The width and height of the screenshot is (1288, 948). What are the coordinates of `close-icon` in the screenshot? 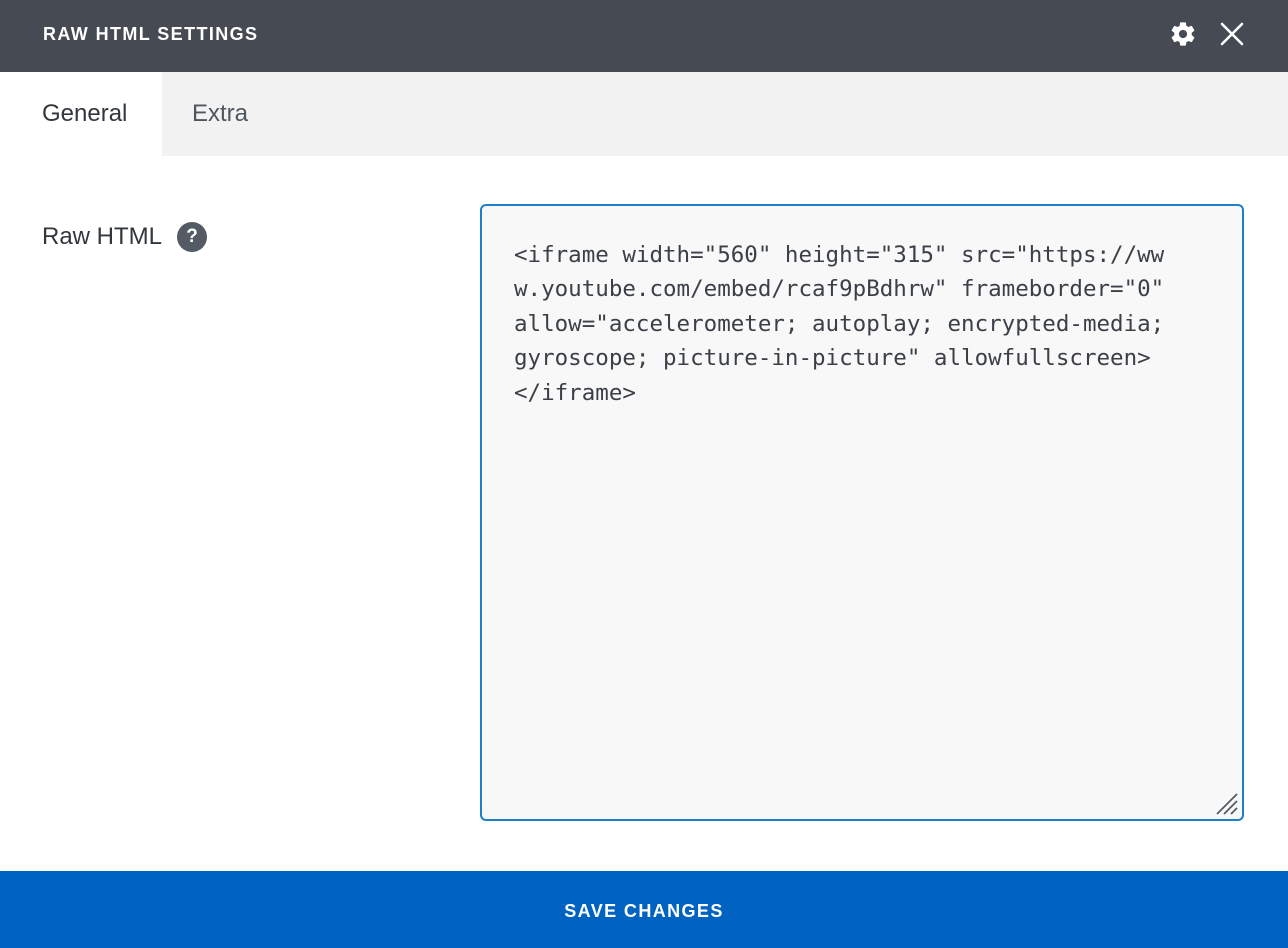 It's located at (1232, 34).